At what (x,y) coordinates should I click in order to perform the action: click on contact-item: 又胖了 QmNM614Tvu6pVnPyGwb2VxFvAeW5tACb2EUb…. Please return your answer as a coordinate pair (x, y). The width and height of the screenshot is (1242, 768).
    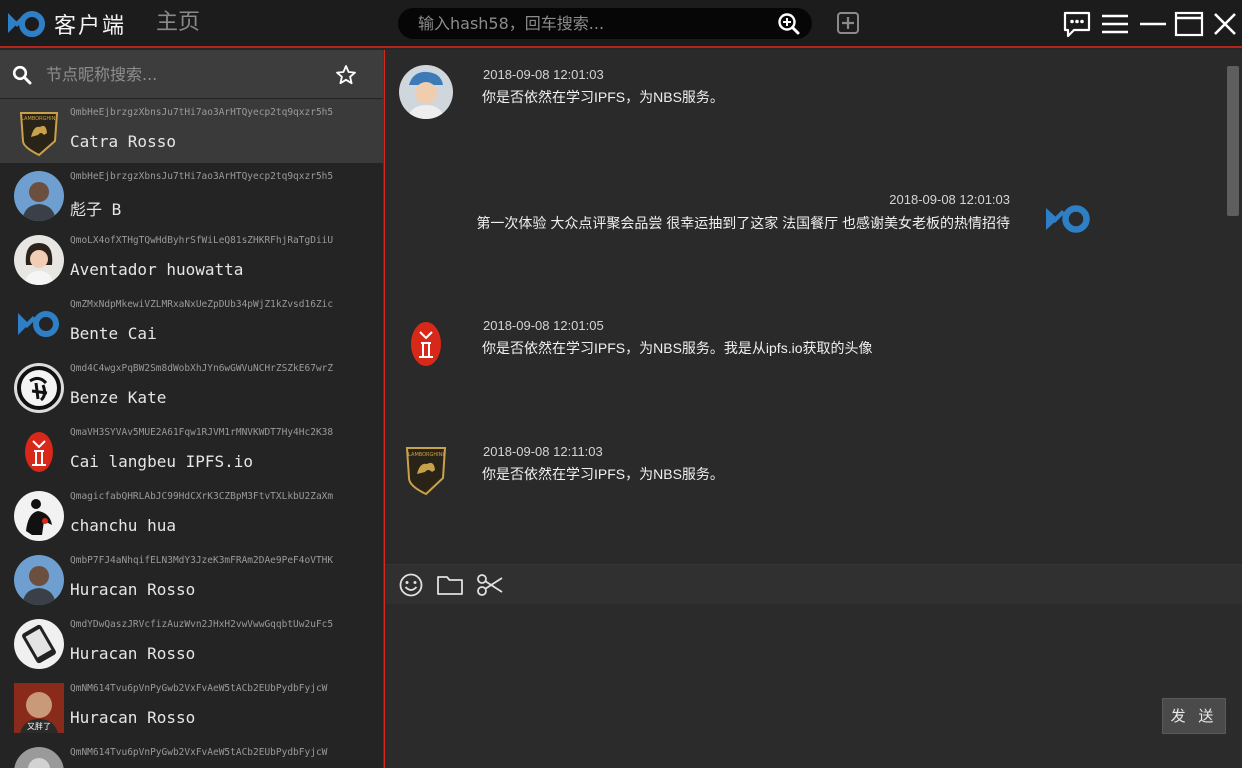
    Looking at the image, I should click on (191, 707).